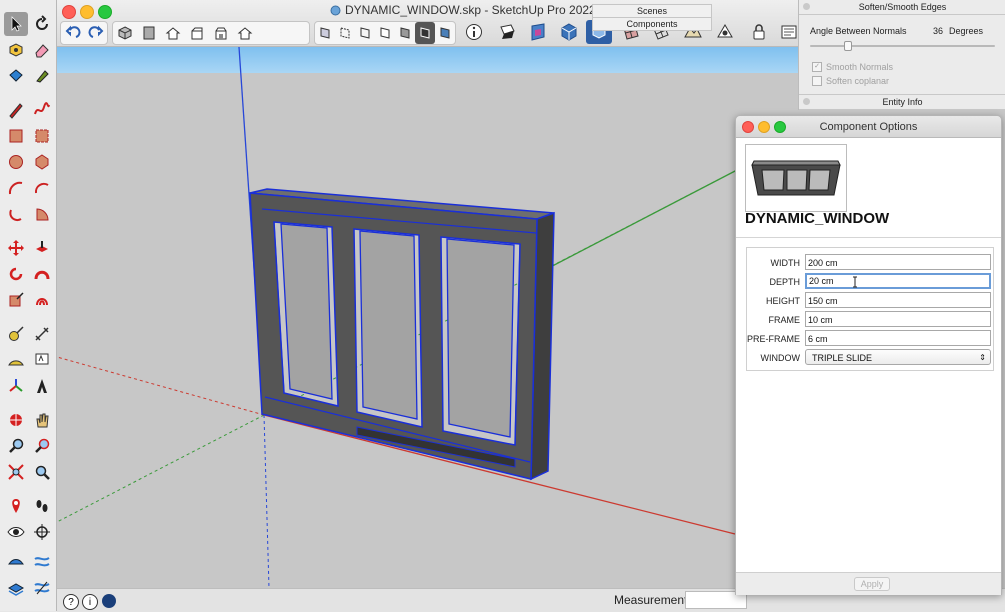 The width and height of the screenshot is (1005, 612). I want to click on eraser-tool, so click(42, 50).